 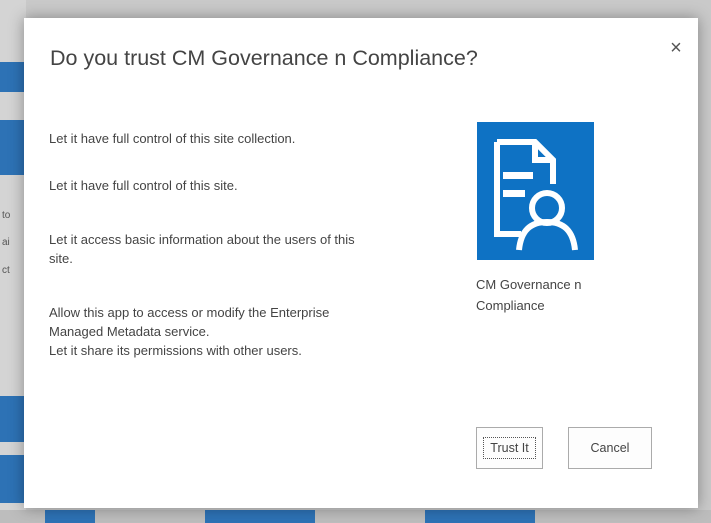 I want to click on permission-line: Managed Metadata service., so click(x=129, y=331).